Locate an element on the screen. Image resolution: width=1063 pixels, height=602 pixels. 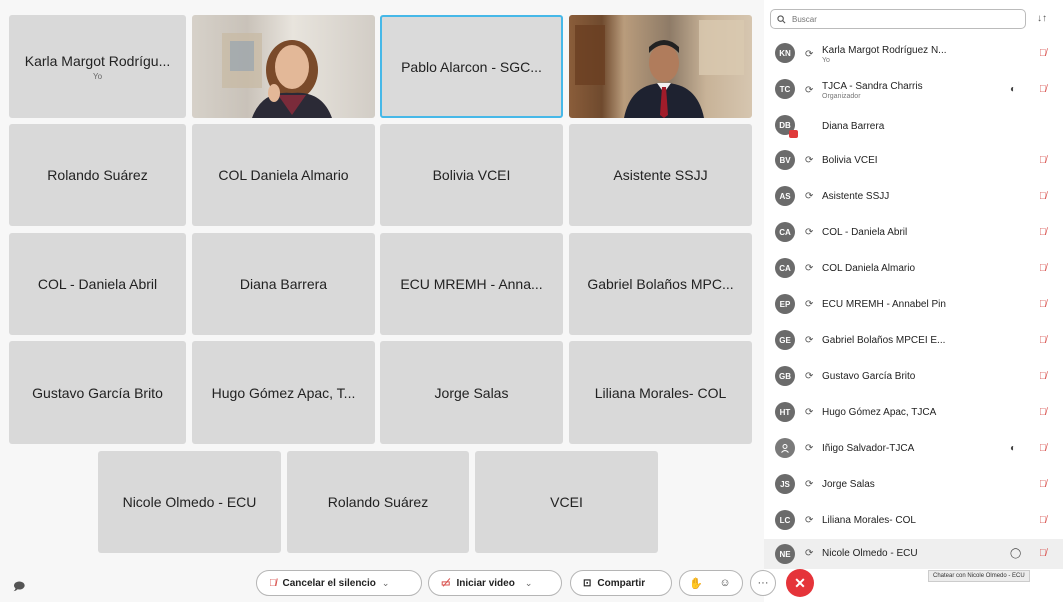
more-options-button: ··· is located at coordinates (763, 583).